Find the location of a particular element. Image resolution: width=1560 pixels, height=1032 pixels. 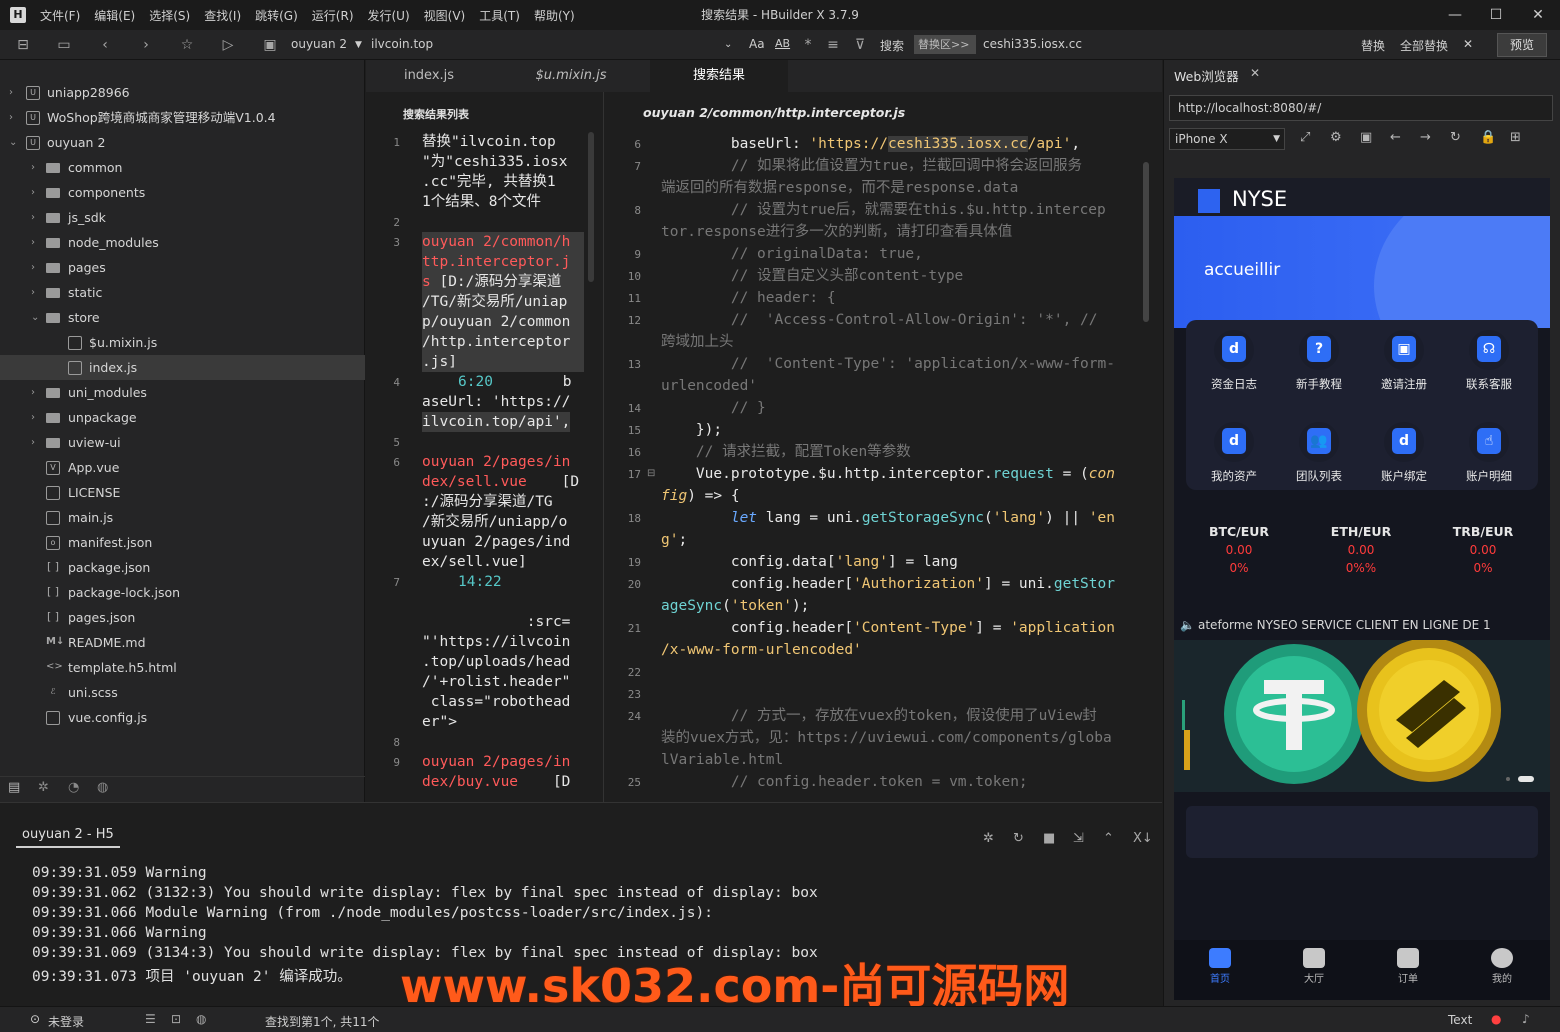

market-eth: ETH/EUR 0.00 0%% is located at coordinates (1361, 549).